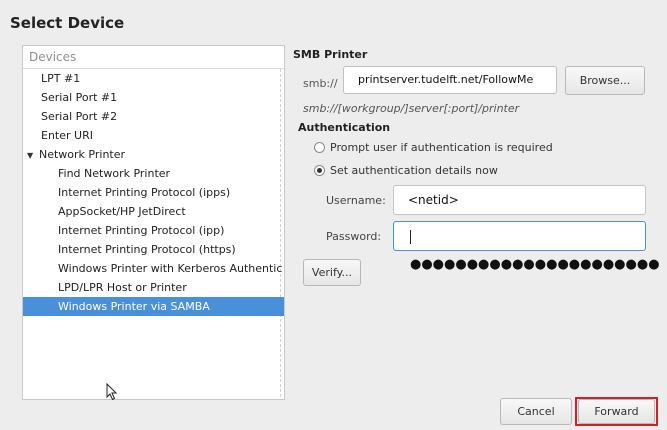 The width and height of the screenshot is (667, 430). What do you see at coordinates (153, 287) in the screenshot?
I see `device-lpd-lpr: LPD/LPR Host or Printer` at bounding box center [153, 287].